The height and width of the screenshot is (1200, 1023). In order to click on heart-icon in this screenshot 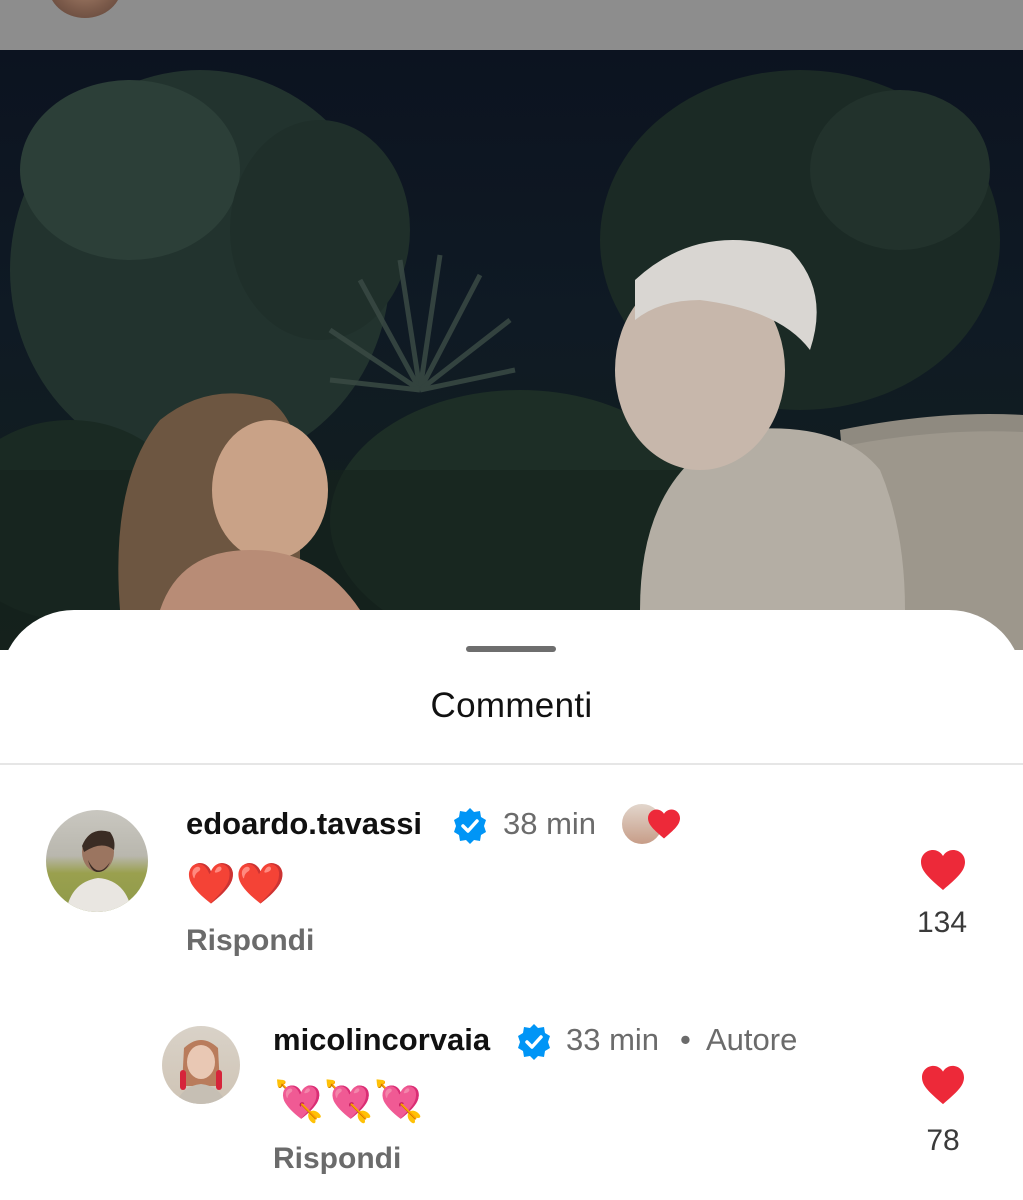, I will do `click(664, 824)`.